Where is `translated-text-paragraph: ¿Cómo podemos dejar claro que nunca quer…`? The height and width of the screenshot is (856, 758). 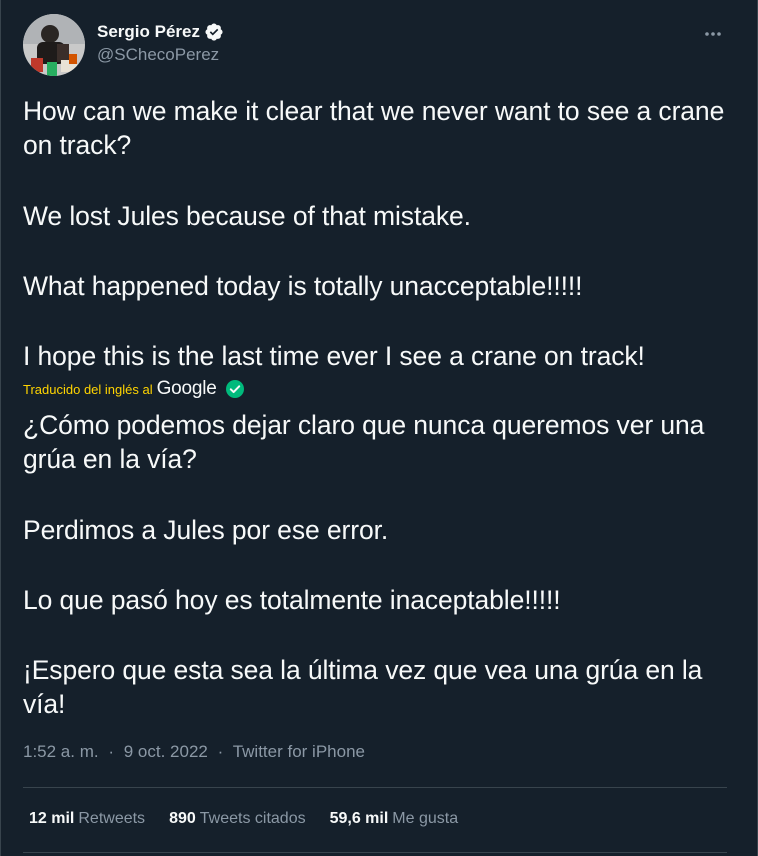 translated-text-paragraph: ¿Cómo podemos dejar claro que nunca quer… is located at coordinates (364, 442).